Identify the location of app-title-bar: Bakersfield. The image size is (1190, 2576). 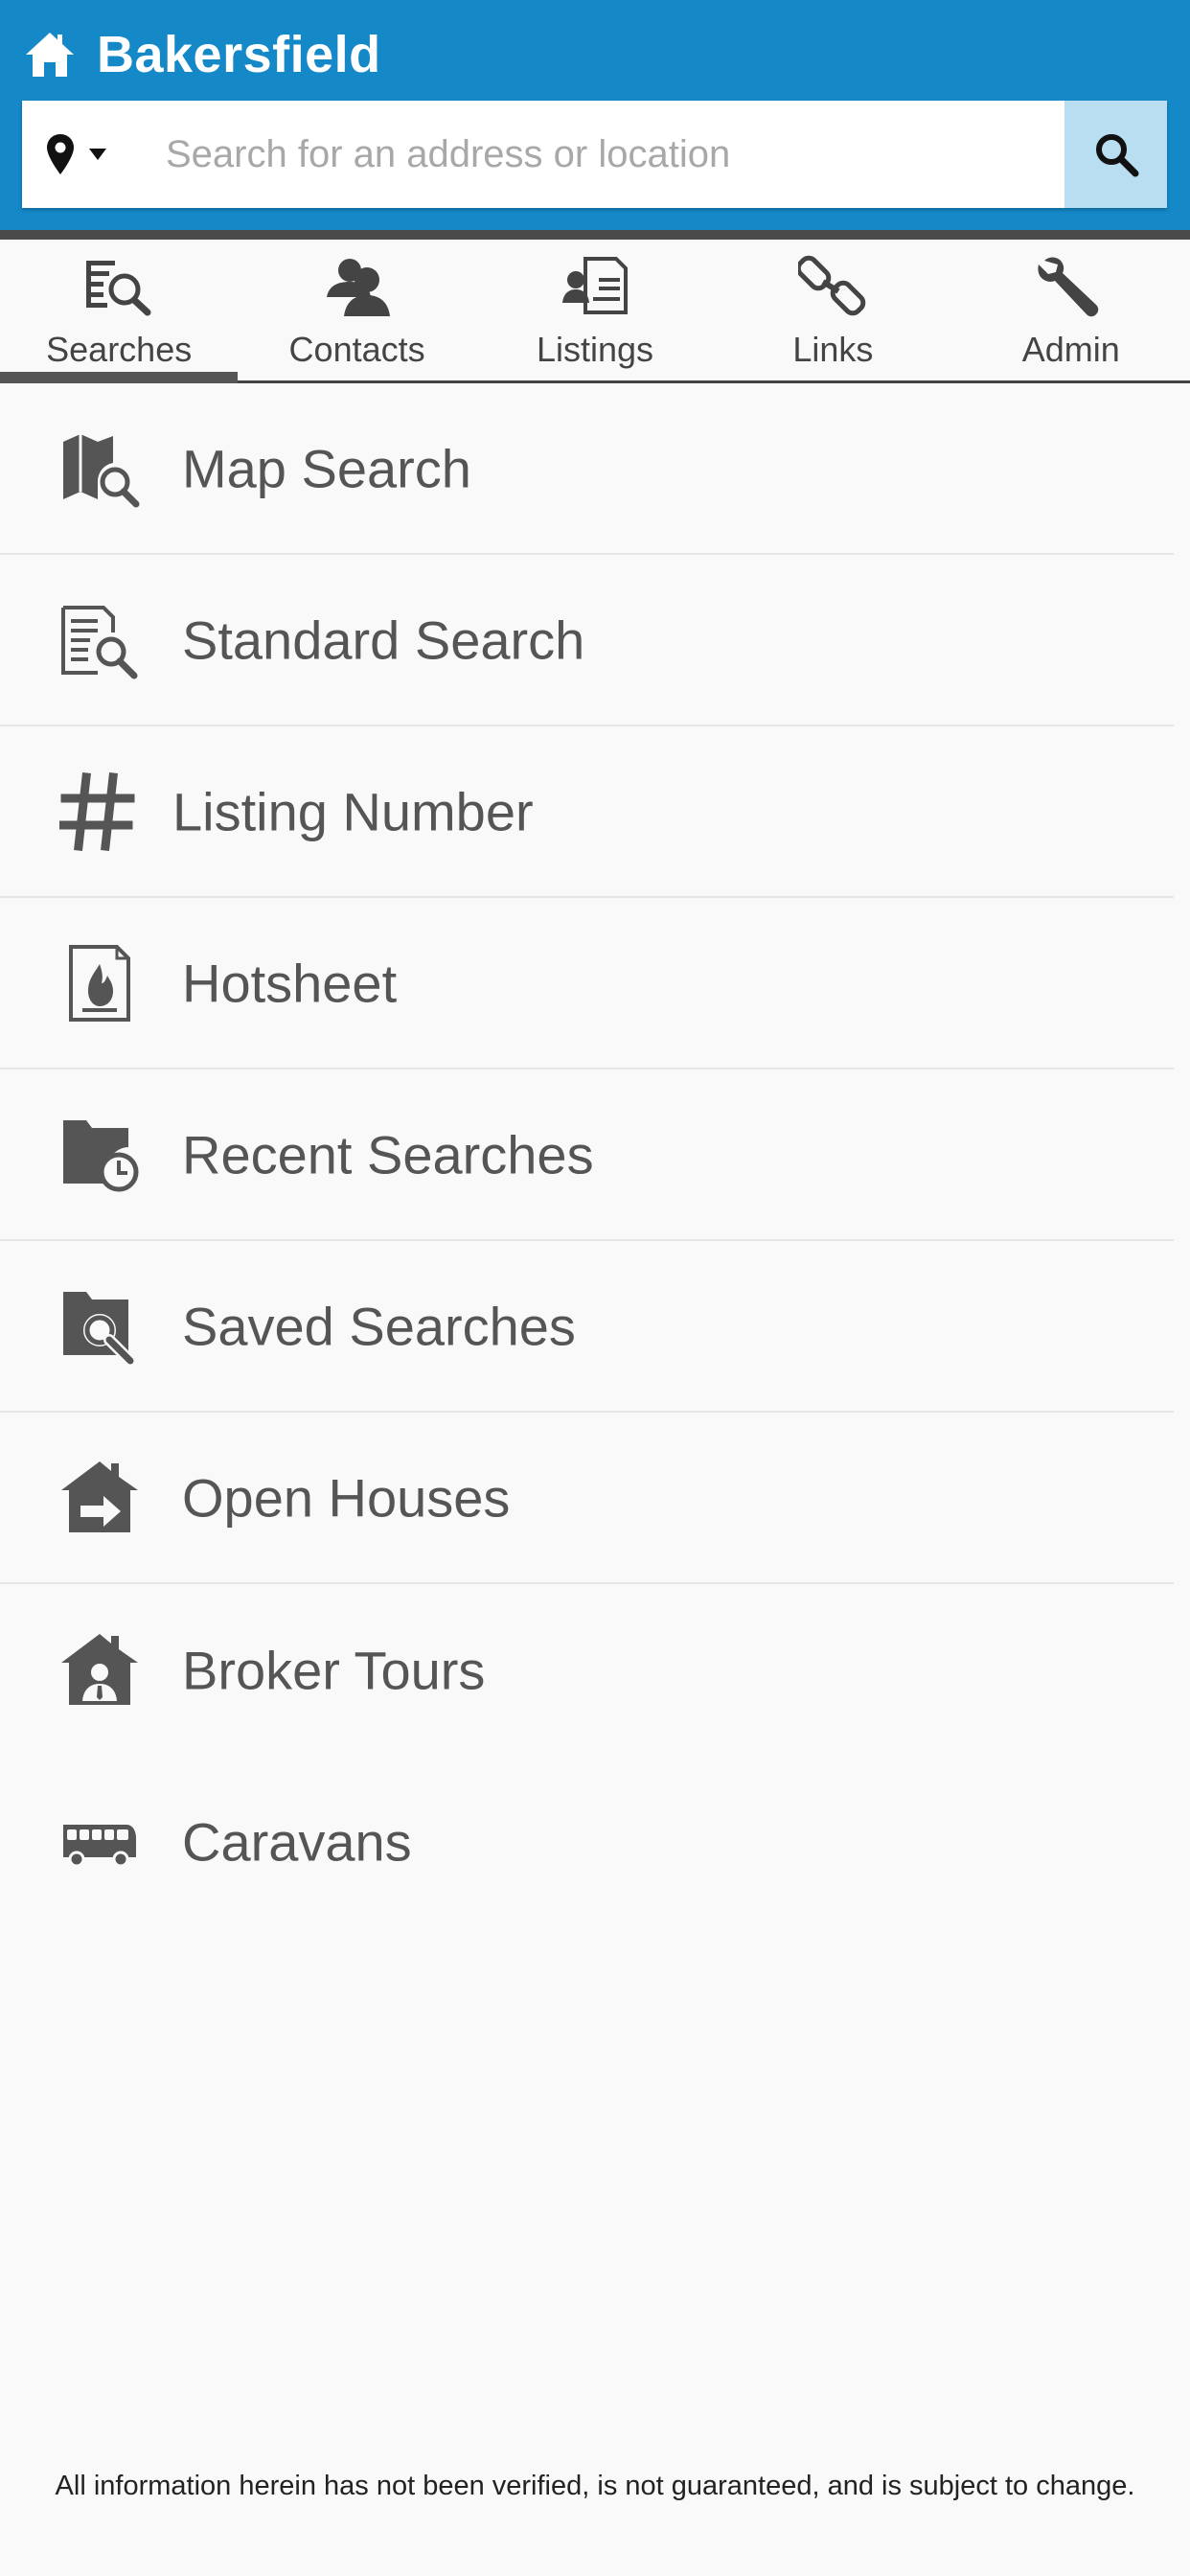
(203, 54).